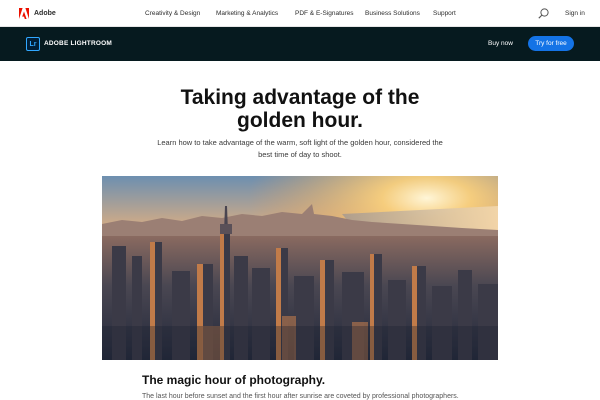  I want to click on try-for-free-button: Try for free, so click(551, 43).